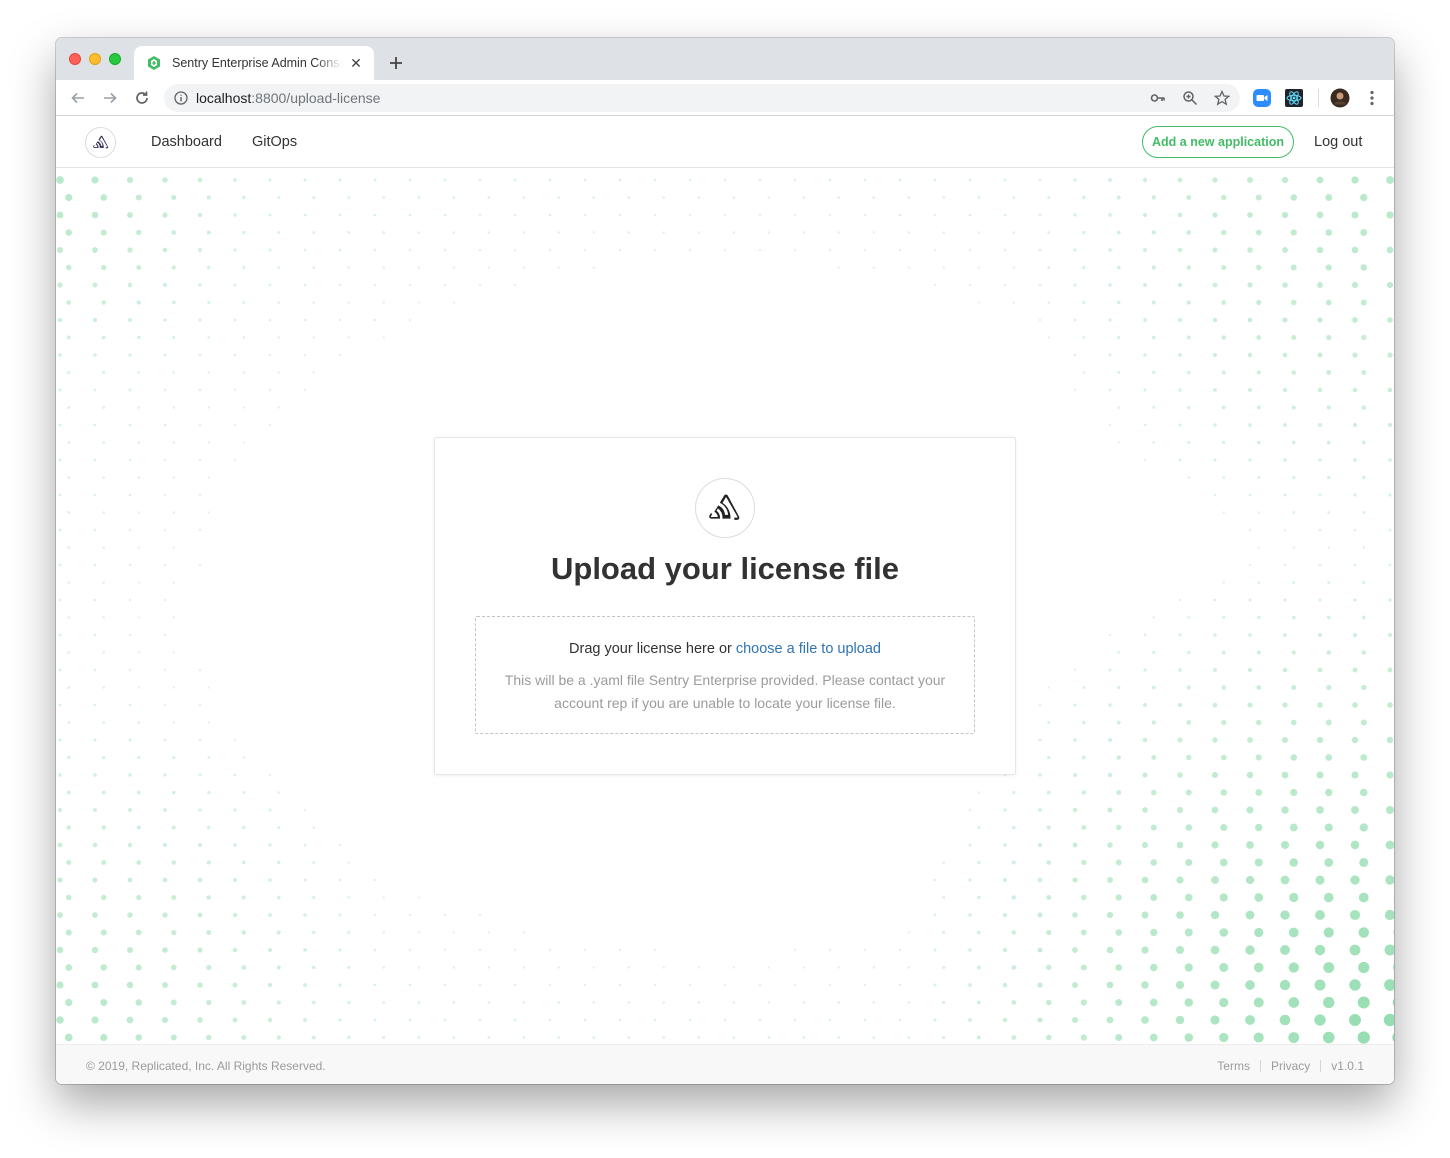 This screenshot has height=1158, width=1450. Describe the element at coordinates (142, 98) in the screenshot. I see `reload-button` at that location.